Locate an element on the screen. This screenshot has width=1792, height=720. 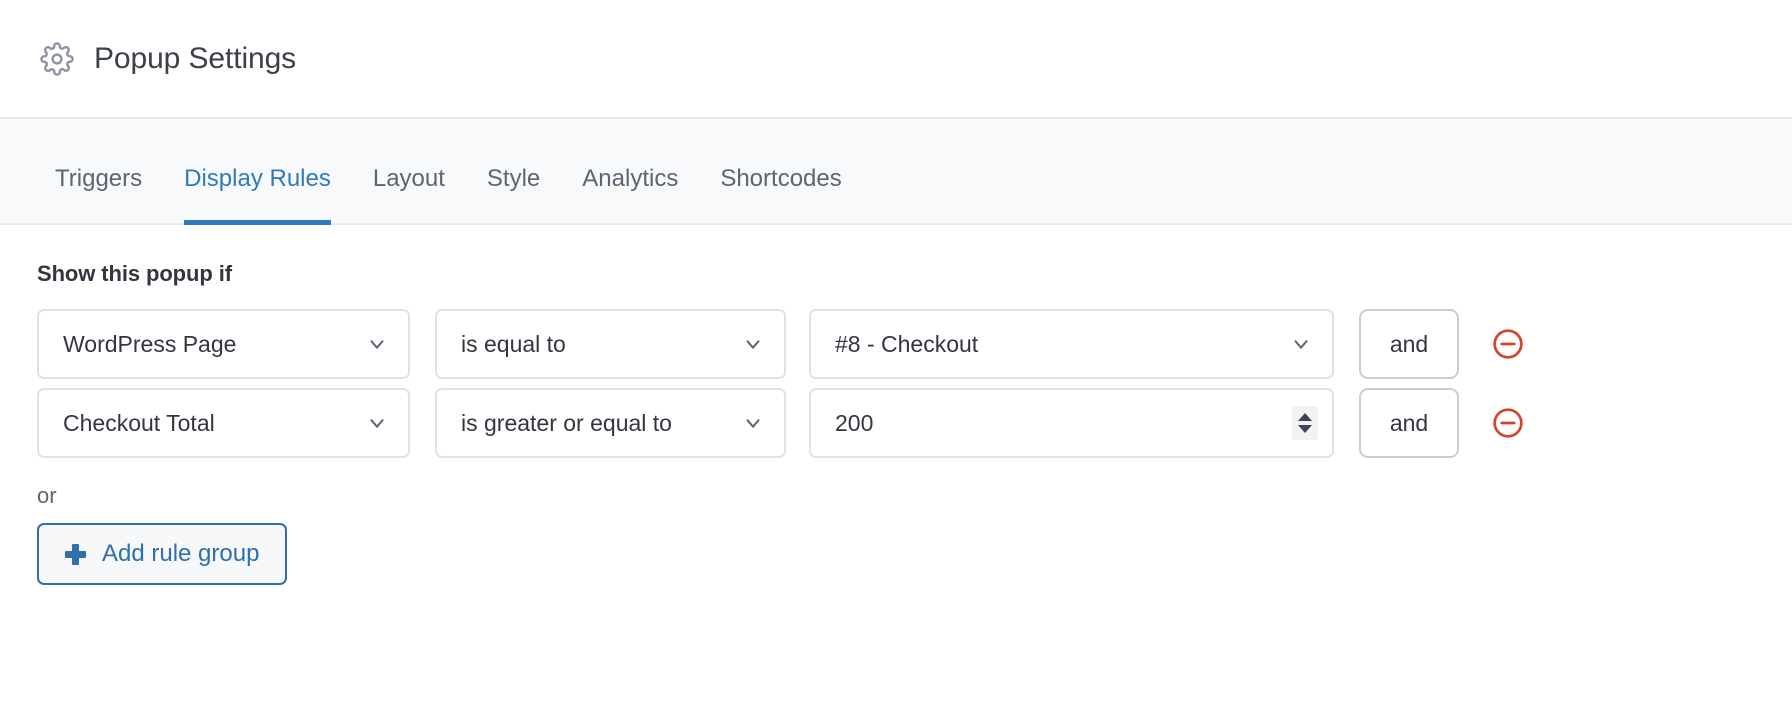
rule-operator-value: is equal to is located at coordinates (513, 343).